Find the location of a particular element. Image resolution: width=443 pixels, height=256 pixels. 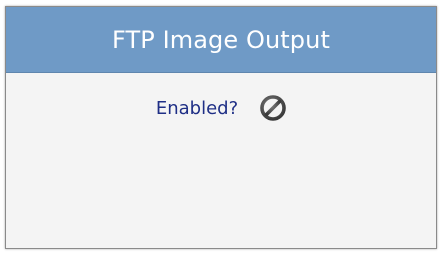

disabled-icon is located at coordinates (273, 108).